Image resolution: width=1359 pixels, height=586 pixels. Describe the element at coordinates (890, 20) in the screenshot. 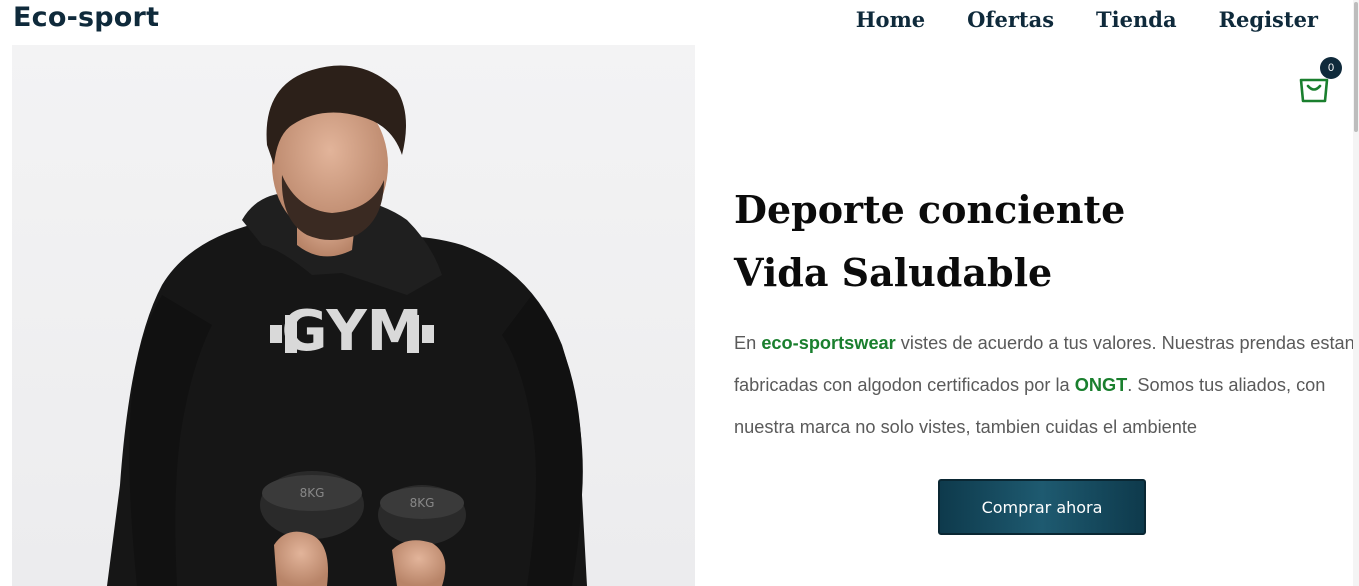

I see `nav-home: Home` at that location.